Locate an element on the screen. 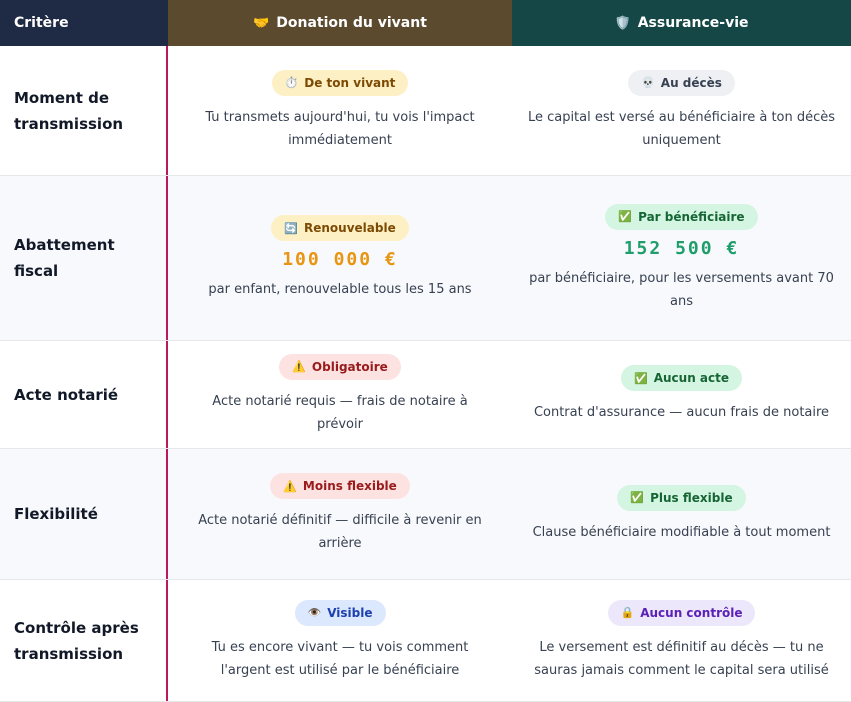 The image size is (851, 702). status-badge: ⚠️ Moins flexible is located at coordinates (340, 486).